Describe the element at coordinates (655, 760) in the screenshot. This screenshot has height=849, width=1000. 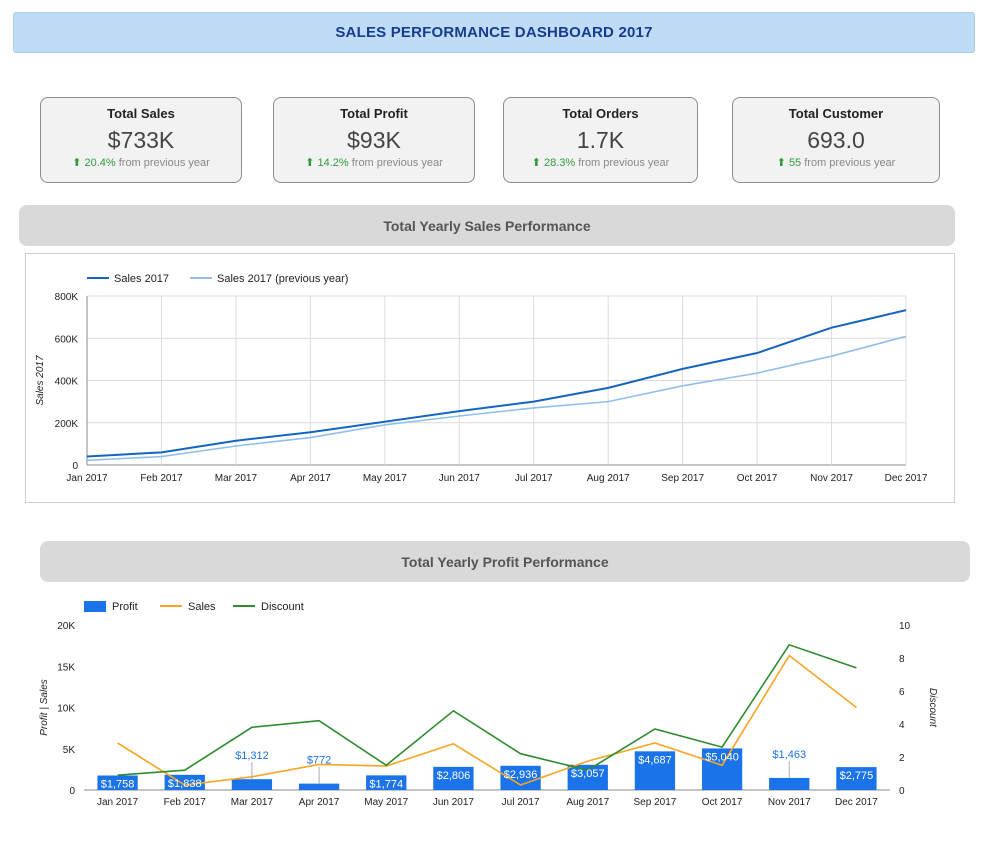
I see `profit-data-label: $4,687` at that location.